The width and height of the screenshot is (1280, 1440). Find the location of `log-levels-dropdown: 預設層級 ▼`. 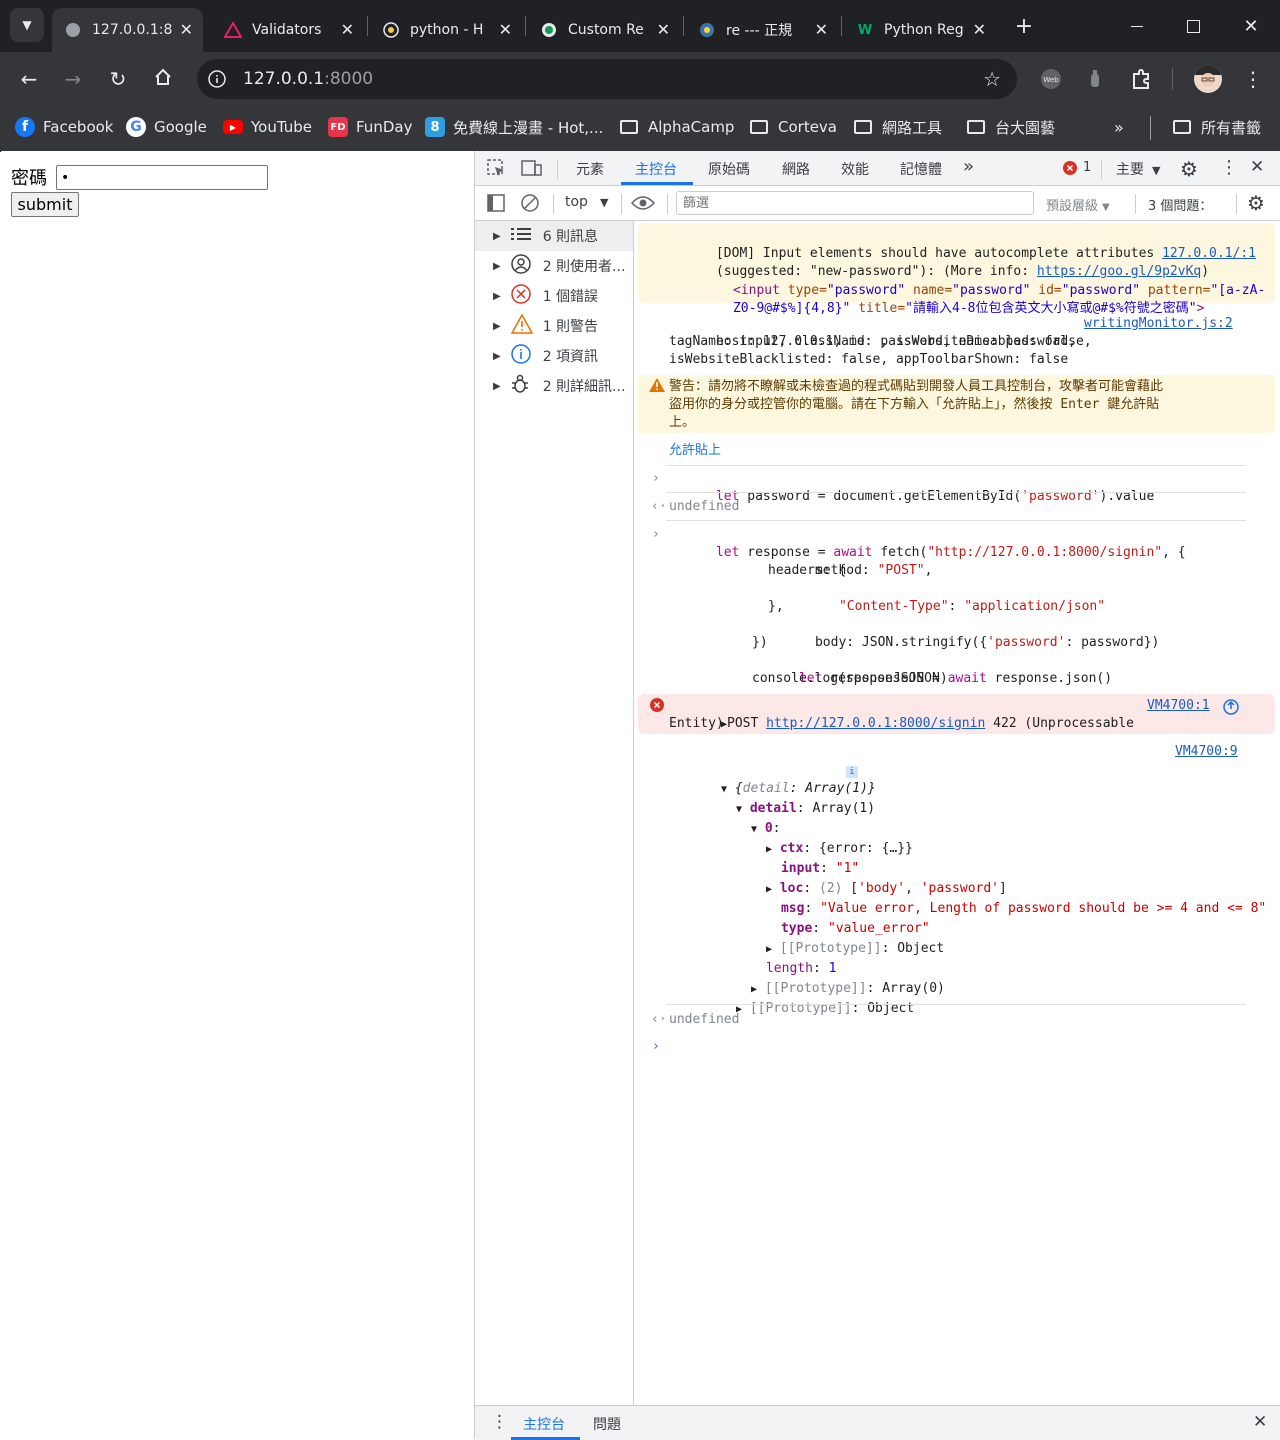

log-levels-dropdown: 預設層級 ▼ is located at coordinates (1078, 204).